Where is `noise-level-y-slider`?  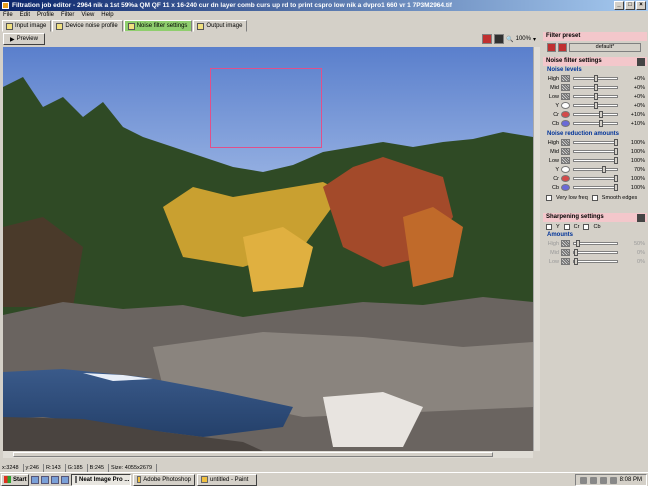
noise-level-y-slider is located at coordinates (595, 105).